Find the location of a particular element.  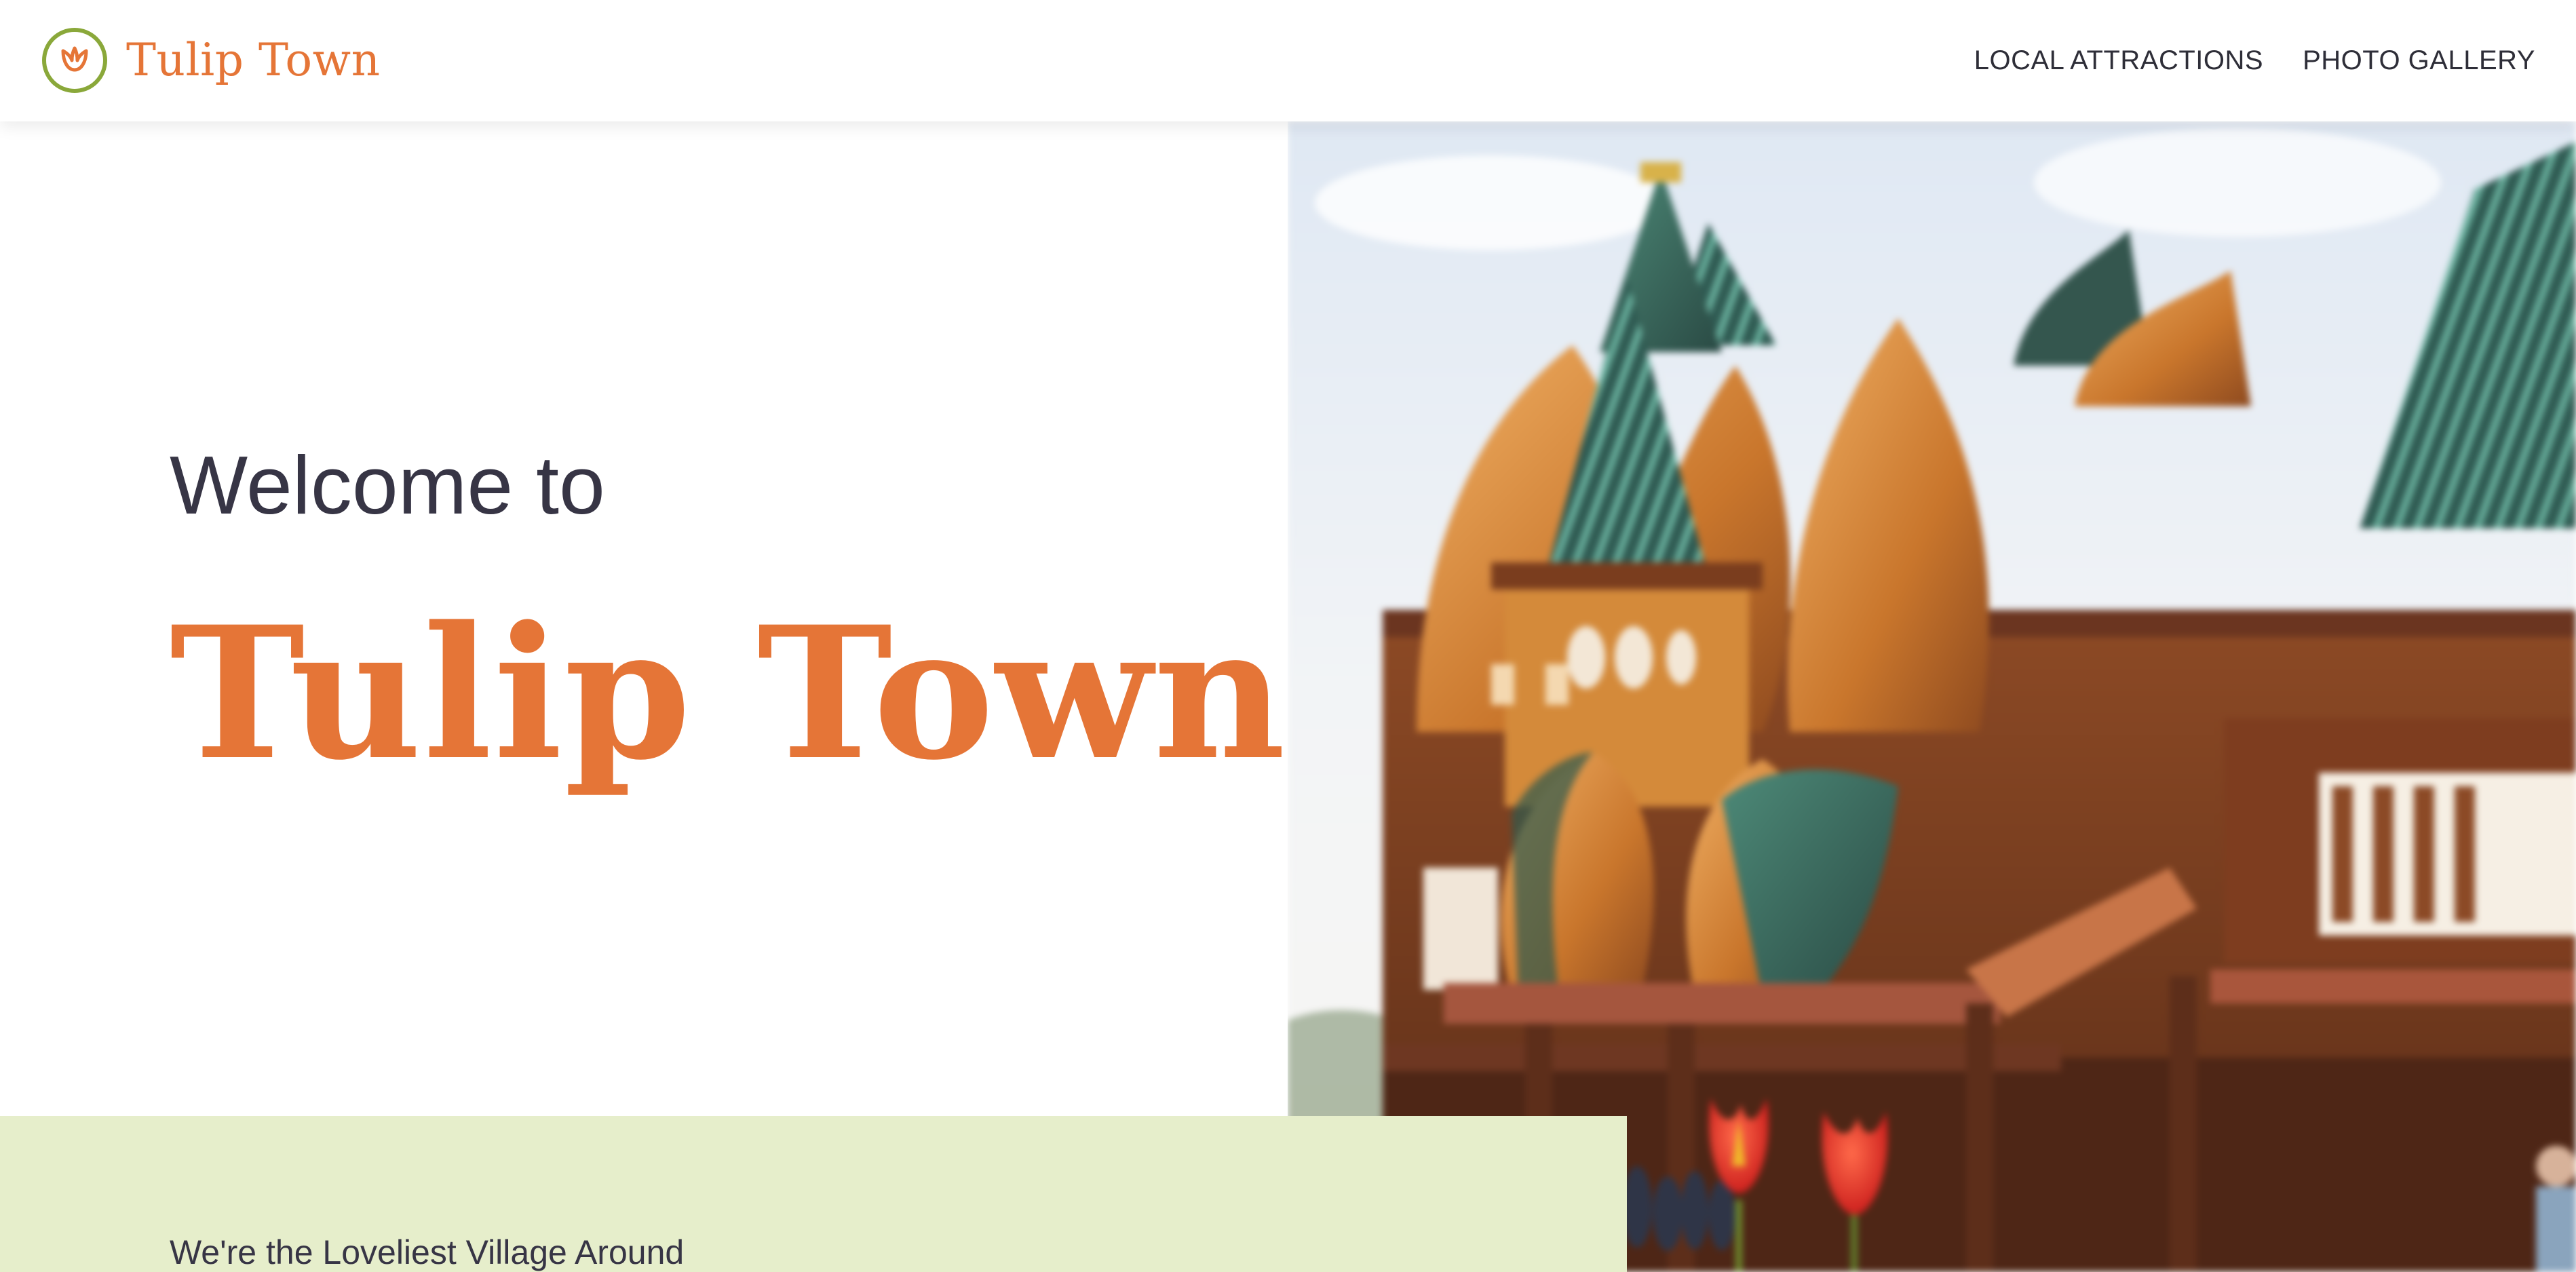

tulip-icon is located at coordinates (74, 60).